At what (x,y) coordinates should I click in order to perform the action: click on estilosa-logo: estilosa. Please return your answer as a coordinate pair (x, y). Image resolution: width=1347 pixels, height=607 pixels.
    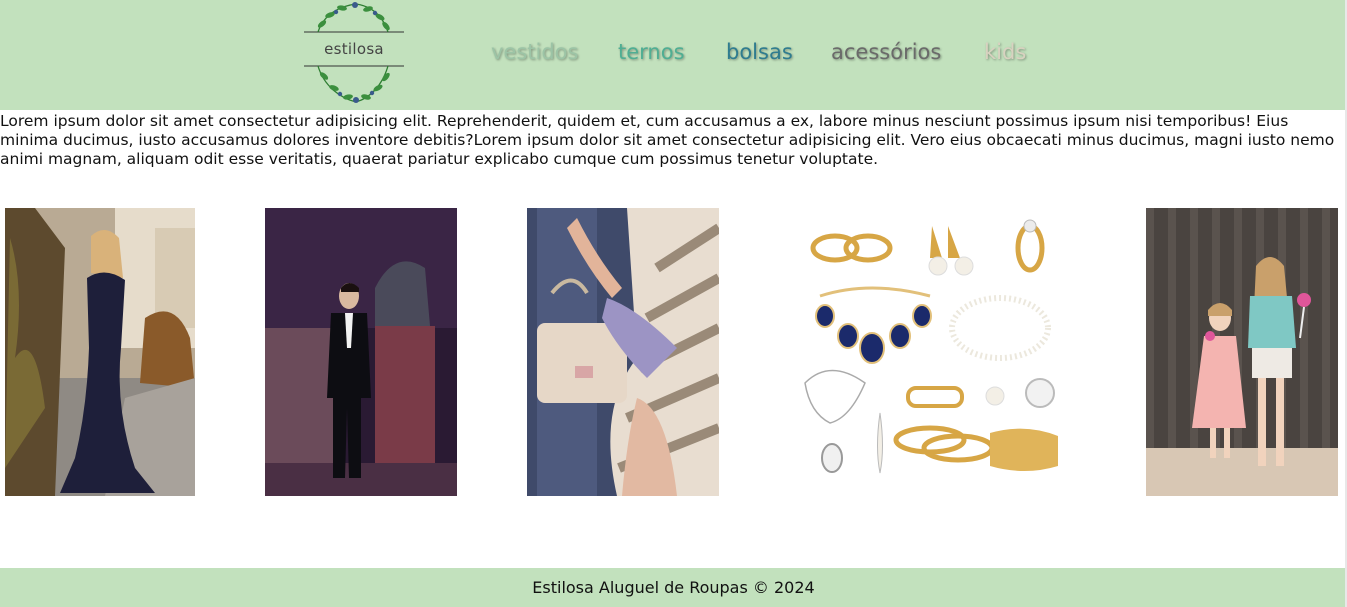
    Looking at the image, I should click on (354, 53).